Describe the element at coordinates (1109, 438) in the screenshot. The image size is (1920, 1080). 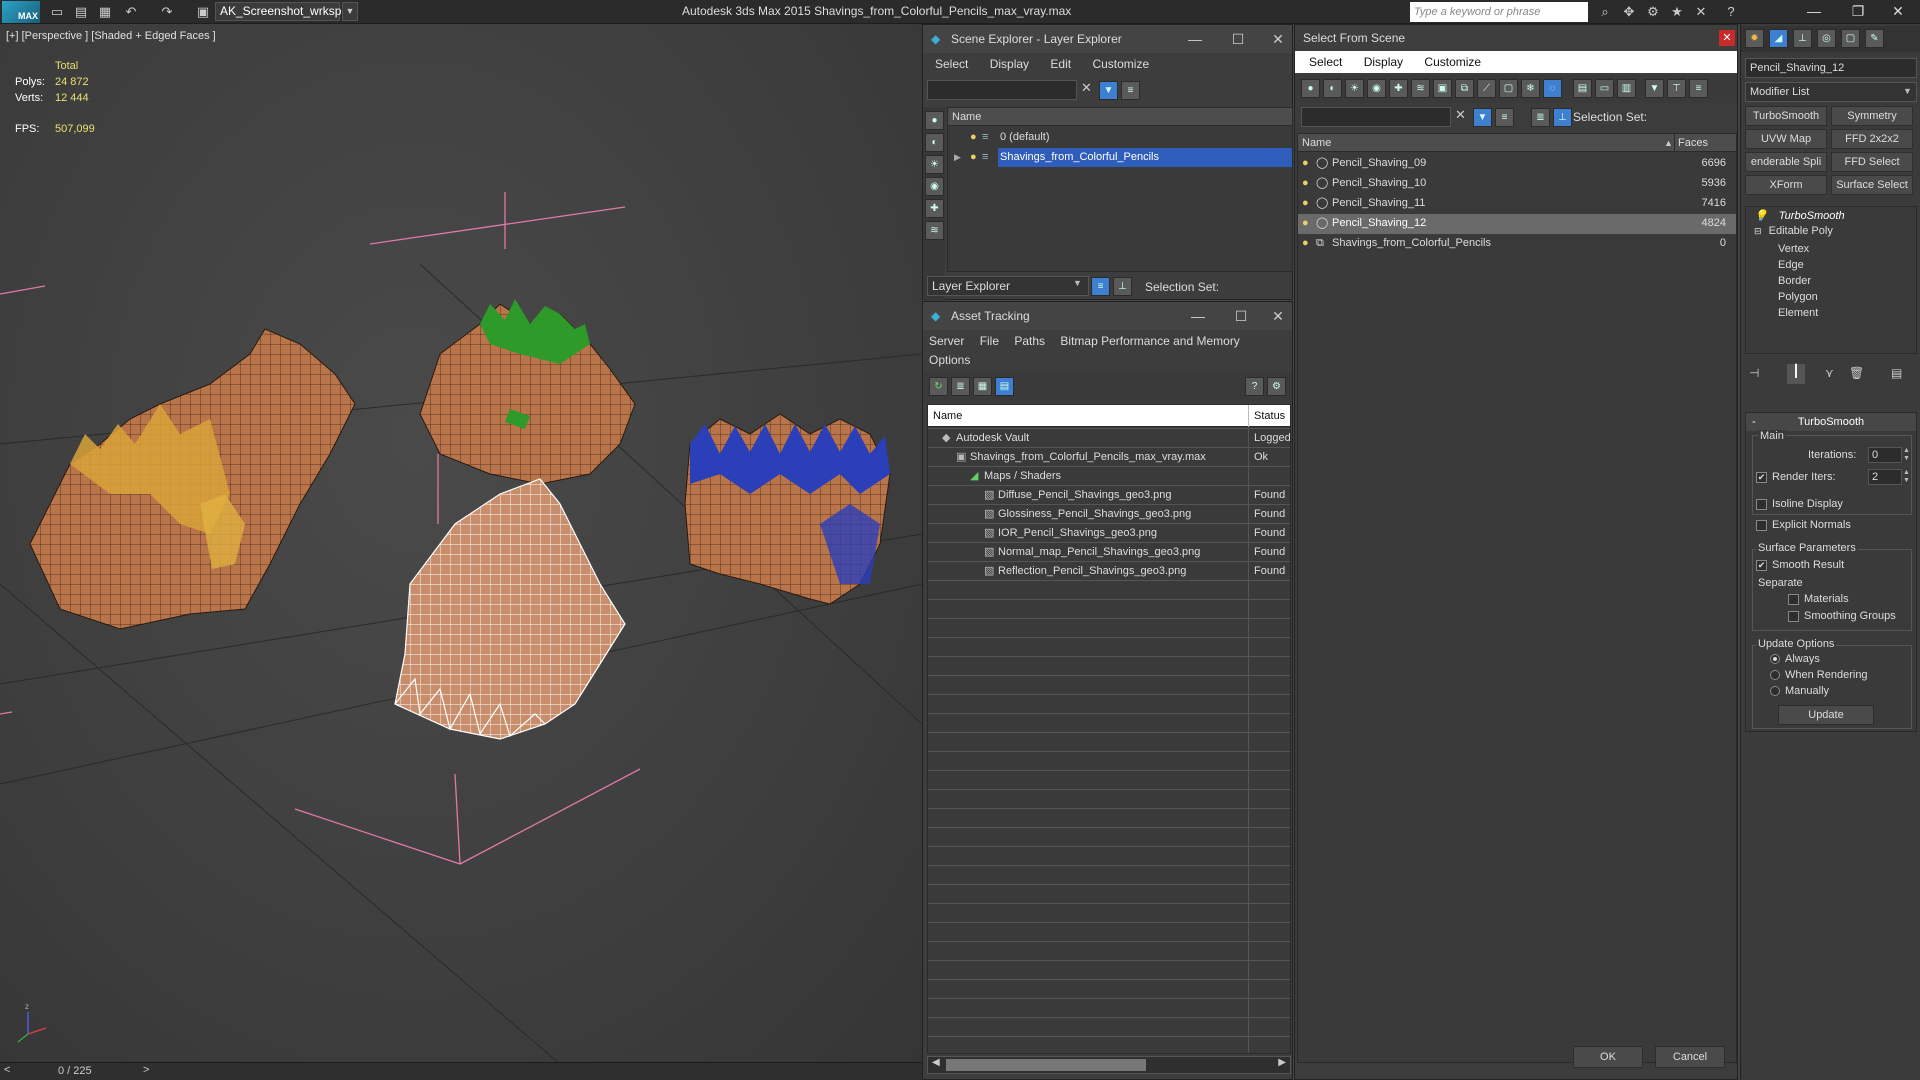
I see `asset-row: ◆ Autodesk Vault Logged` at that location.